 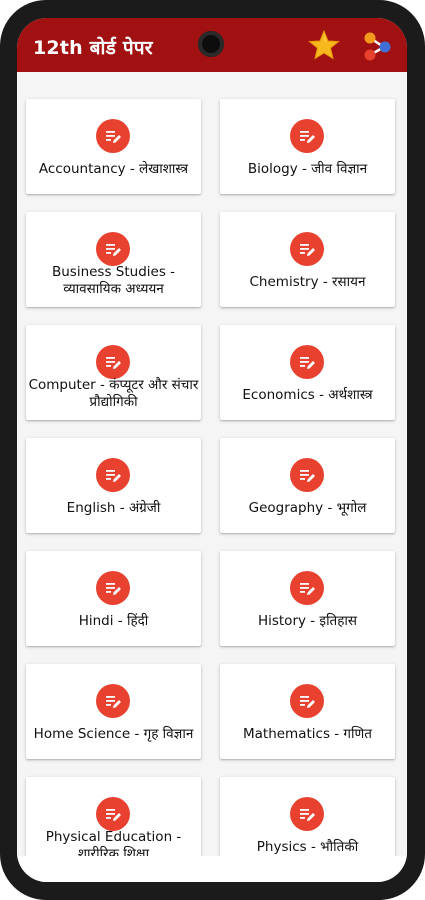 I want to click on subject-label: History - इतिहास, so click(x=307, y=621).